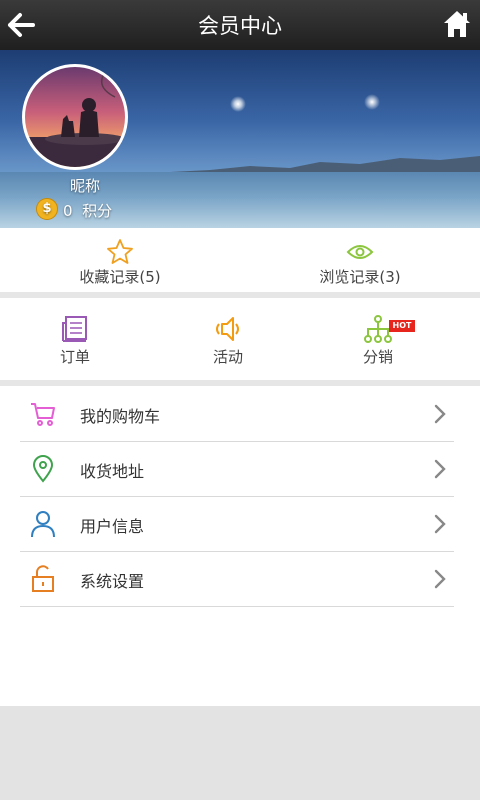 The image size is (480, 800). I want to click on menu-item-address-label: 收货地址, so click(112, 471).